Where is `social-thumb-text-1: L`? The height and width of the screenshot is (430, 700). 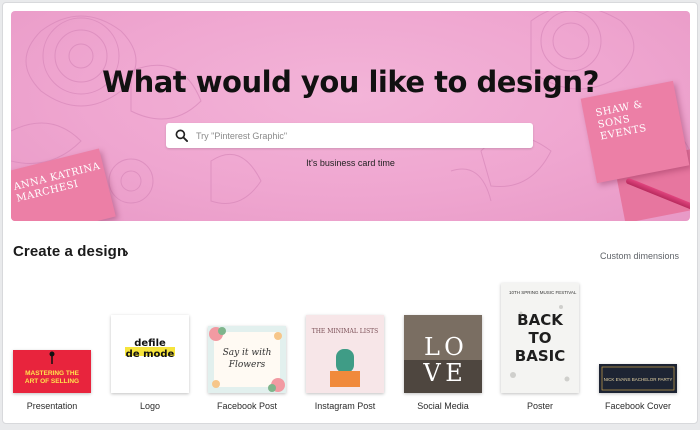 social-thumb-text-1: L is located at coordinates (432, 347).